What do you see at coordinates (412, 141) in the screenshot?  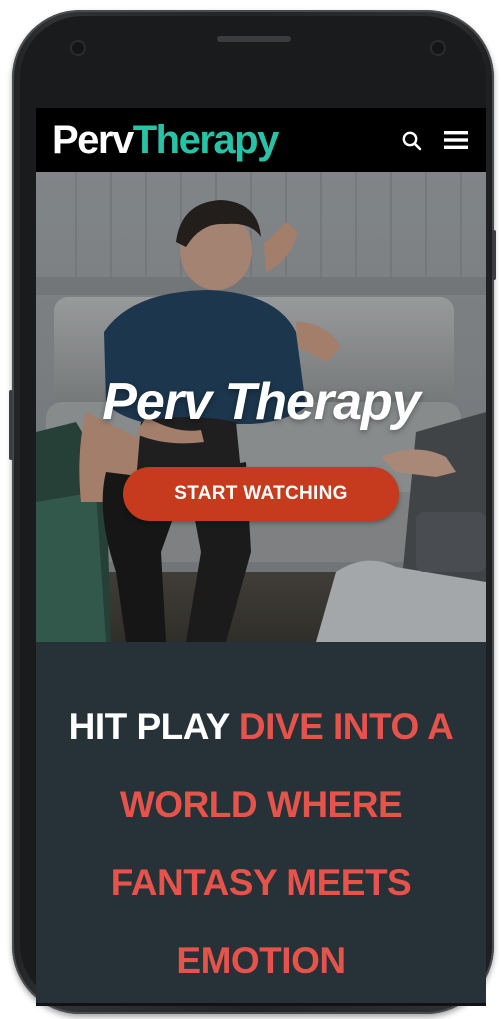 I see `search-icon` at bounding box center [412, 141].